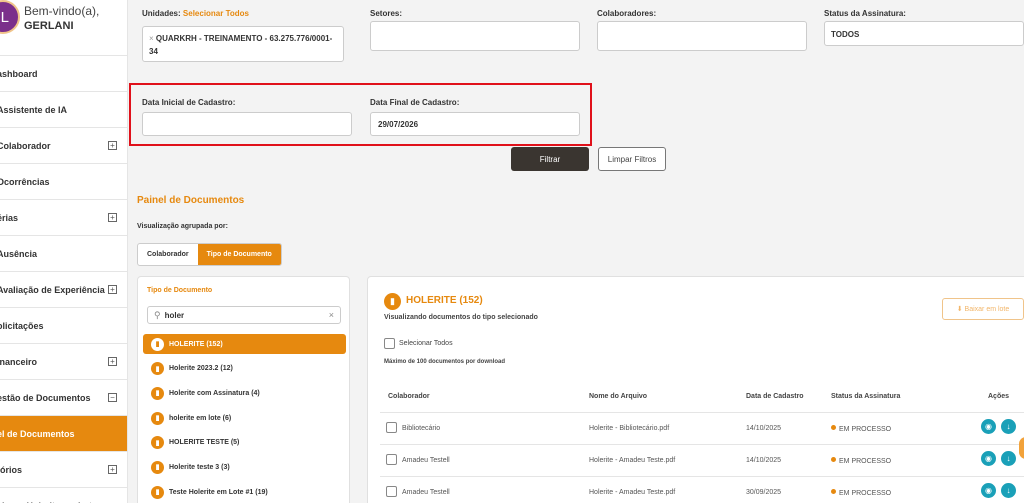 This screenshot has height=503, width=1024. Describe the element at coordinates (244, 369) in the screenshot. I see `doc-type-item: ▮ Holerite 2023.2 (12)` at that location.